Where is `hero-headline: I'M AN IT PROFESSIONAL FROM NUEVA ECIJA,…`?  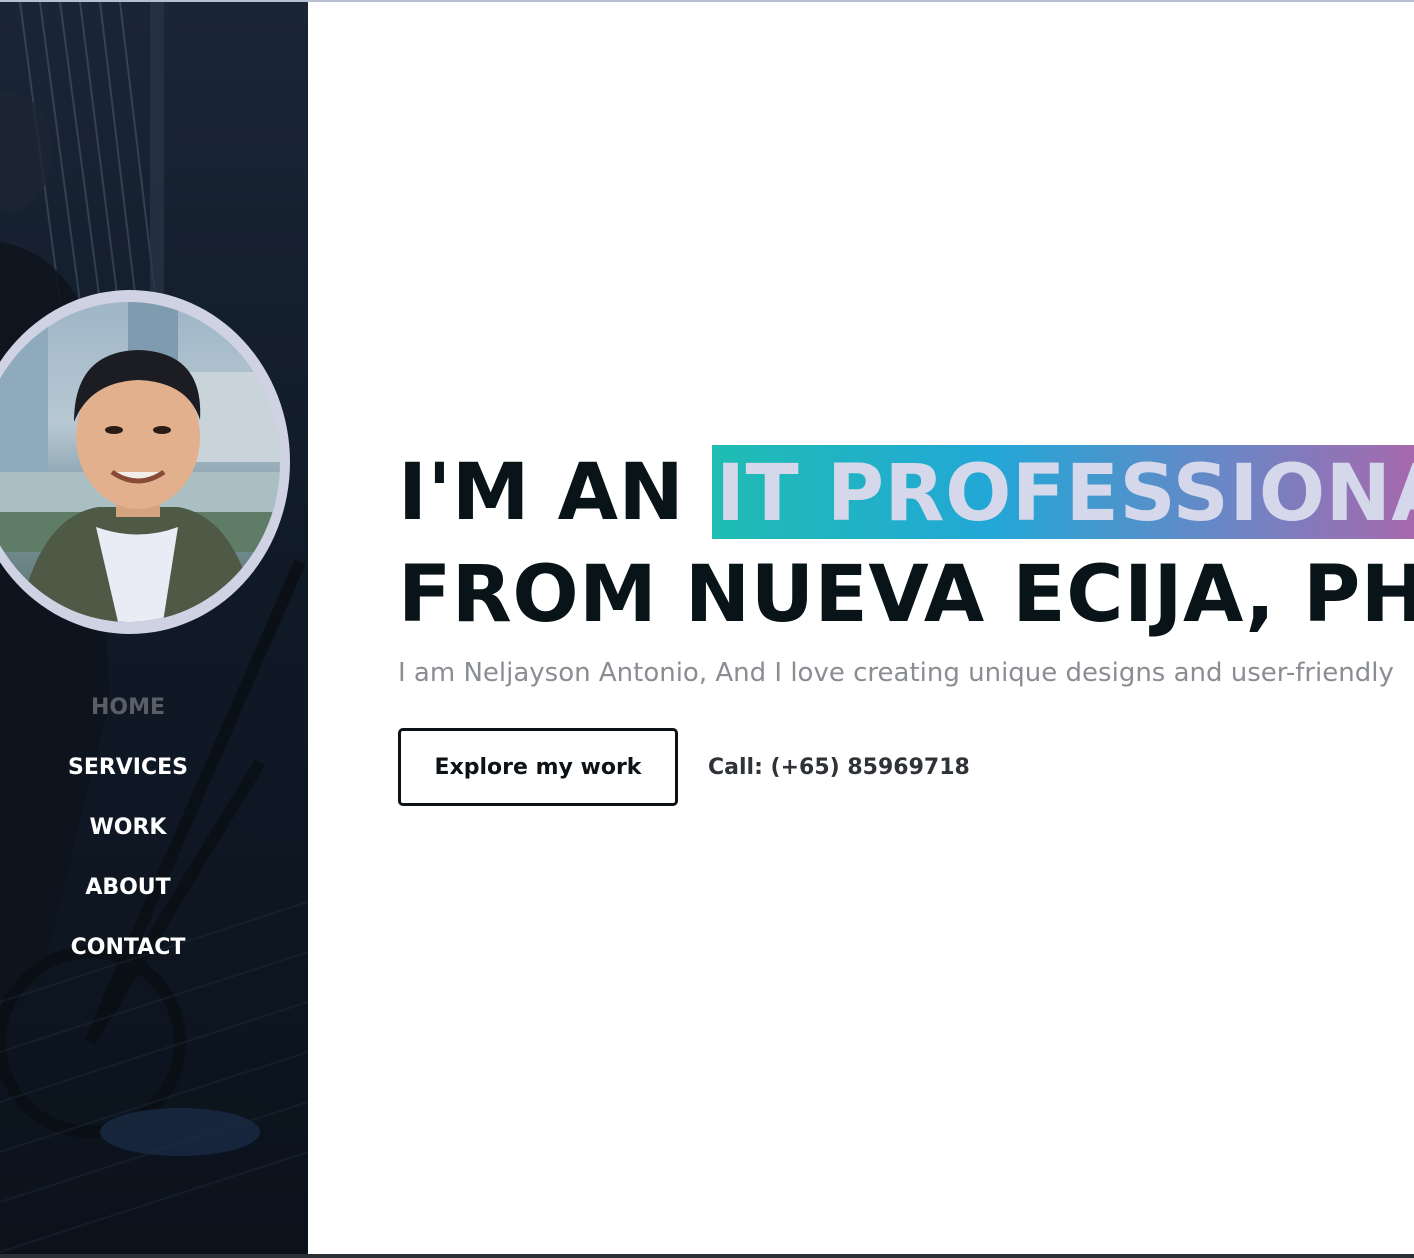
hero-headline: I'M AN IT PROFESSIONAL FROM NUEVA ECIJA,… is located at coordinates (906, 544).